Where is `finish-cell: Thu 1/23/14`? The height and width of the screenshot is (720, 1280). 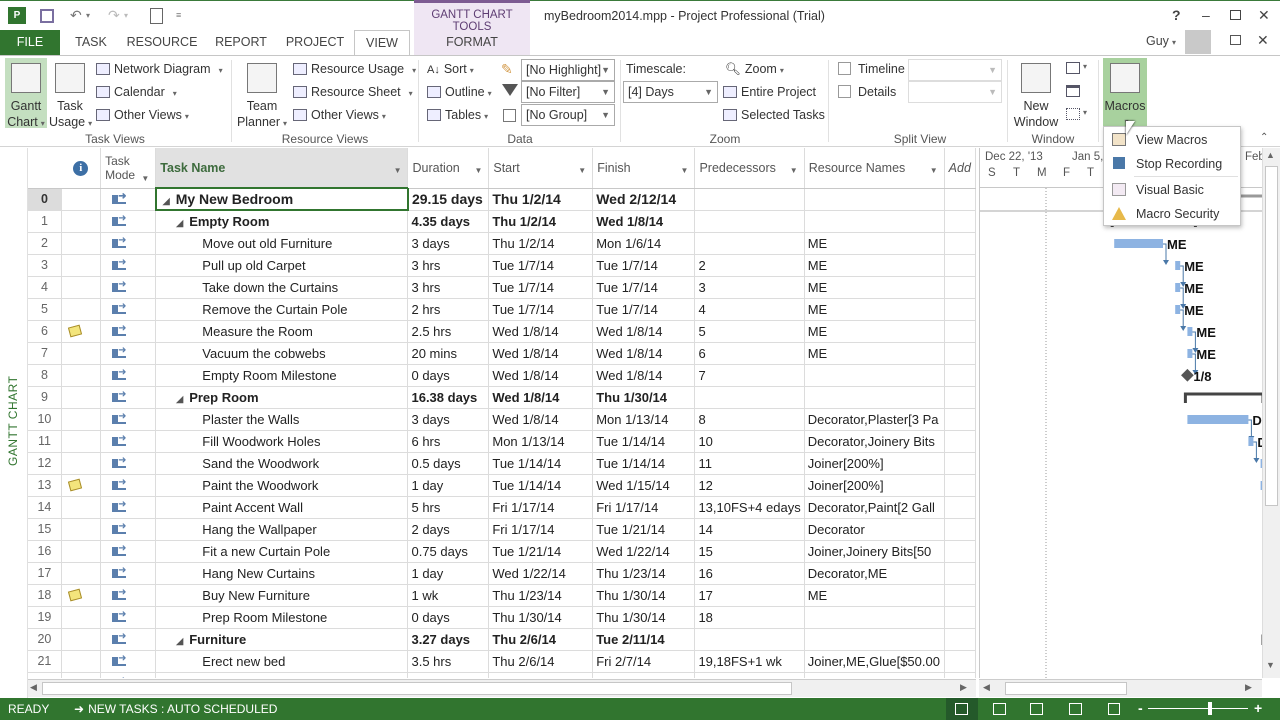 finish-cell: Thu 1/23/14 is located at coordinates (644, 573).